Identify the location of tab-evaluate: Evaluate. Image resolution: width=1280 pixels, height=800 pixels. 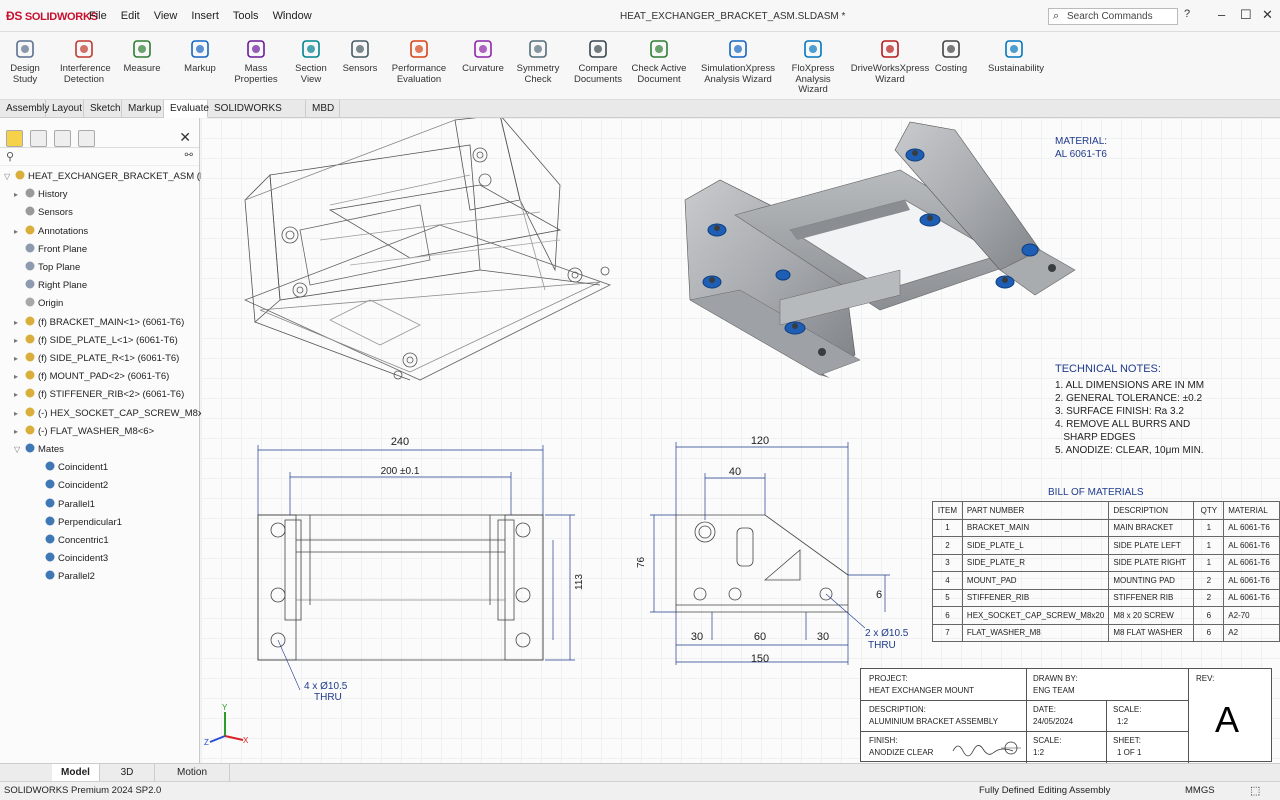
(186, 109).